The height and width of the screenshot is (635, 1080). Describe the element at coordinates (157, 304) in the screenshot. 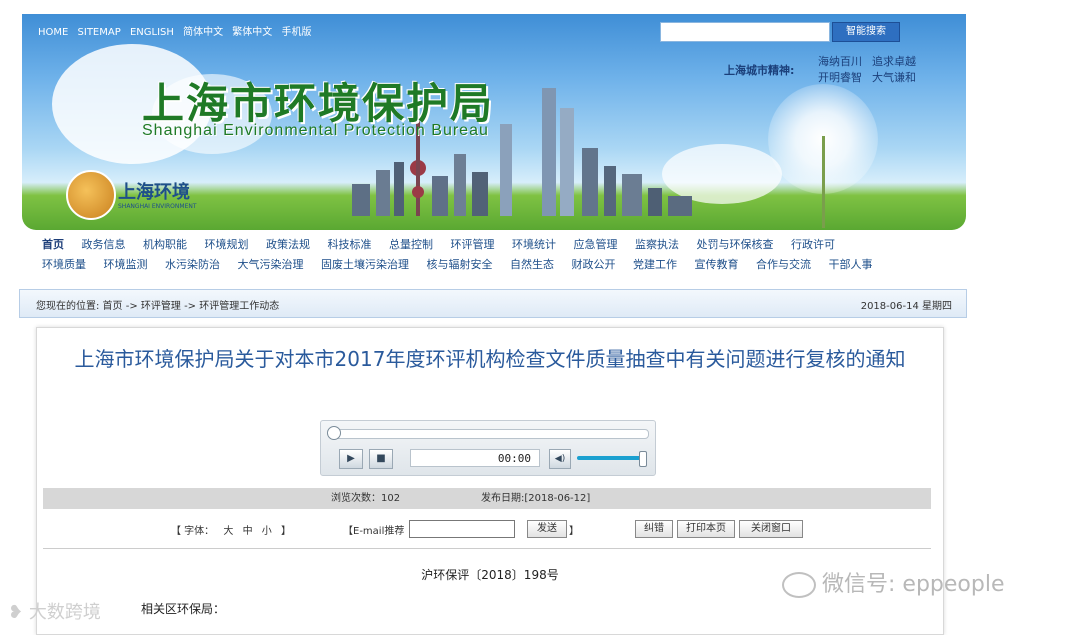

I see `breadcrumb: 您现在的位置: 首页 -> 环评管理 -> 环评管理工作动态` at that location.